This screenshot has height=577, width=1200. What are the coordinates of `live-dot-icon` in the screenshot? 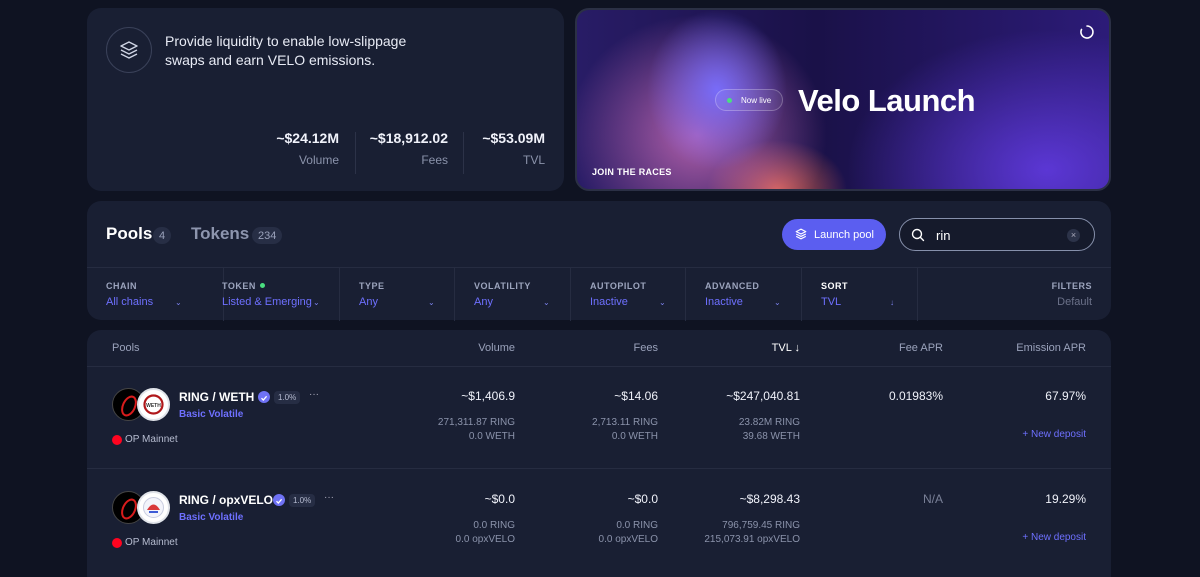 It's located at (729, 100).